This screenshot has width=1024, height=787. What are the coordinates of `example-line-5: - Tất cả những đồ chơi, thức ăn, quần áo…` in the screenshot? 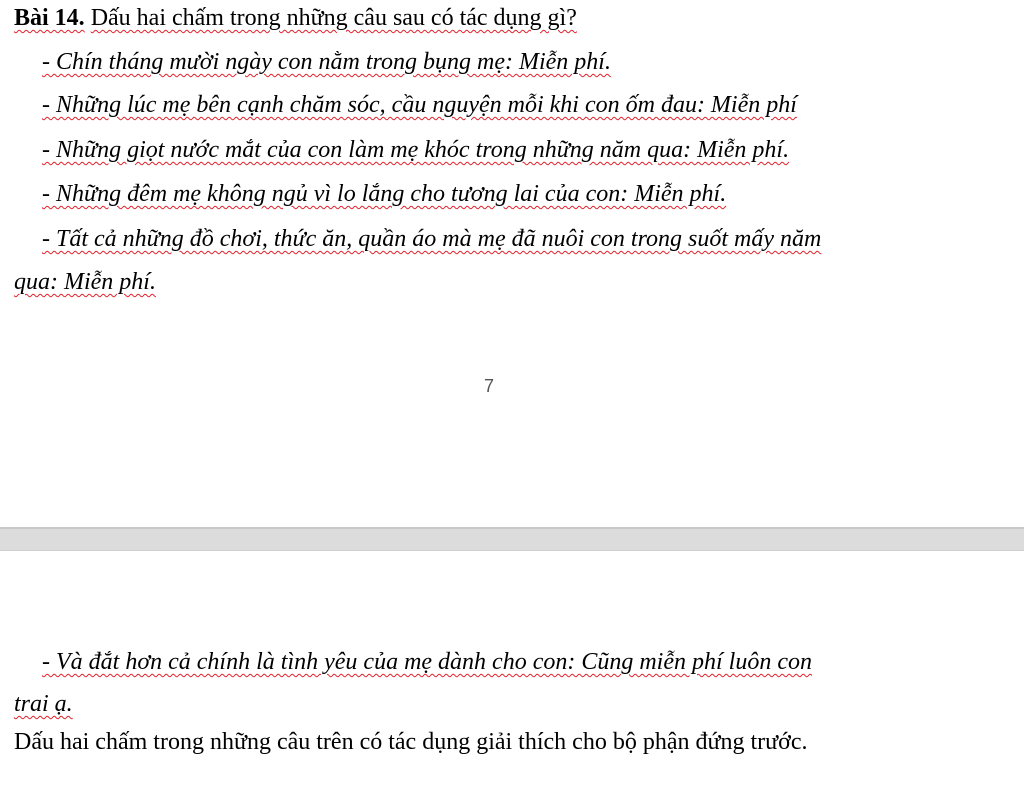 It's located at (432, 239).